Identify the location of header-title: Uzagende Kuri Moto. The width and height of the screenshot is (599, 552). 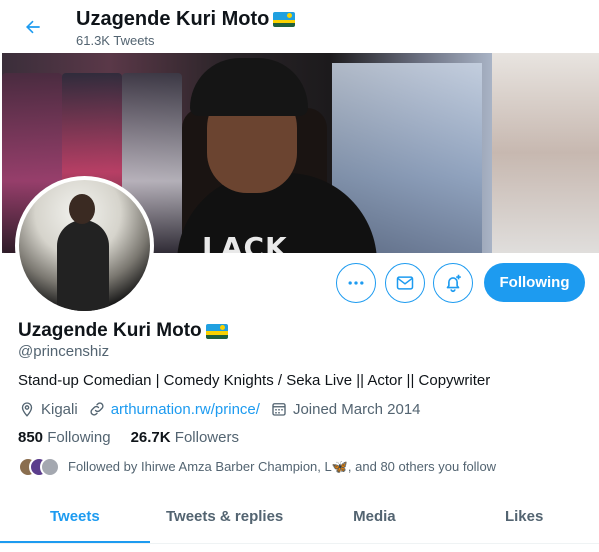
(186, 19).